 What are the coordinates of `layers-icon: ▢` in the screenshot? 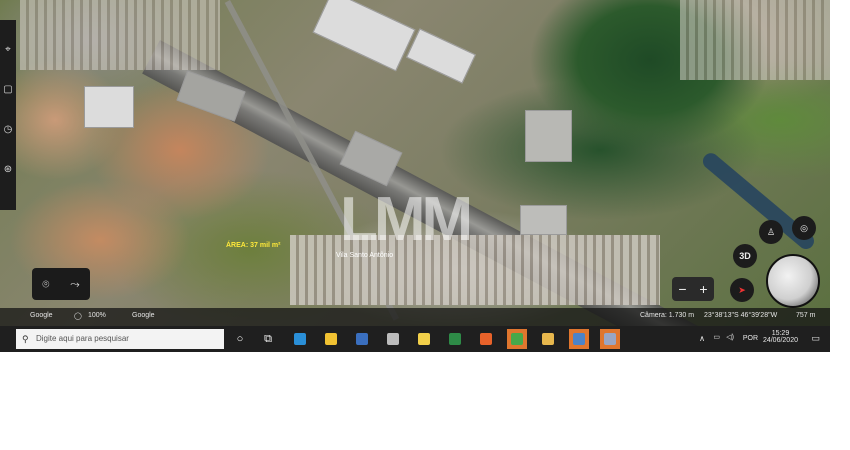 It's located at (8, 90).